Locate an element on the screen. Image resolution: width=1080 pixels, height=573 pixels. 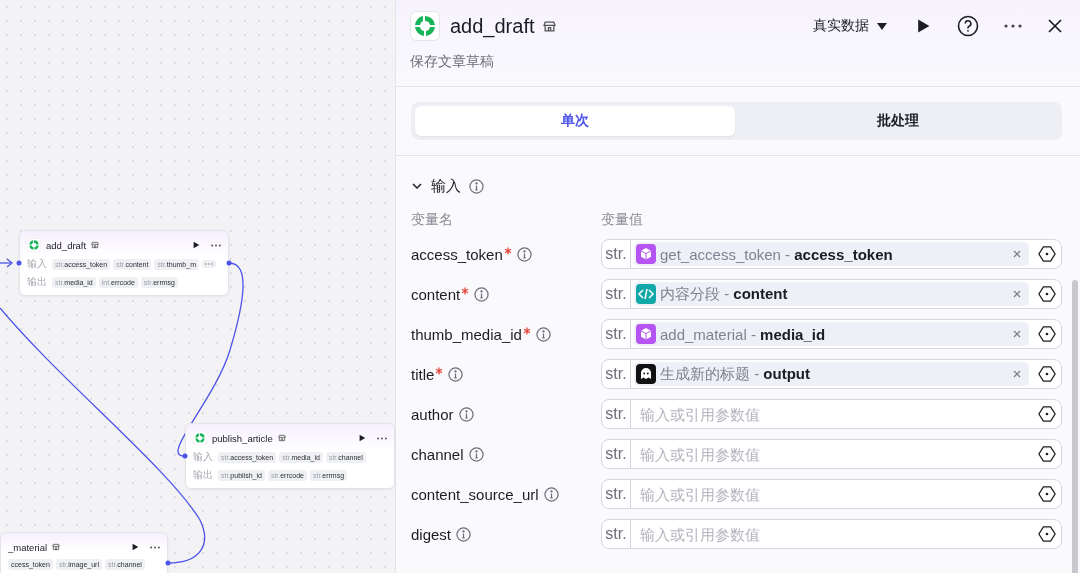
parameter-name: content_source_url is located at coordinates (475, 494).